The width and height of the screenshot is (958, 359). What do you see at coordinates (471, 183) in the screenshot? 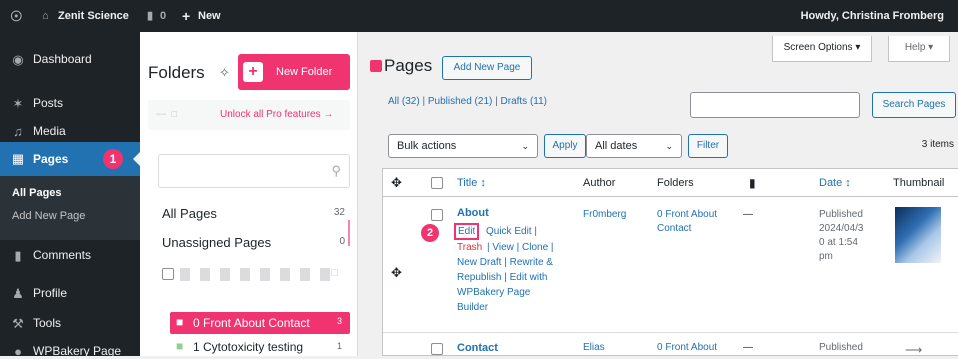
I see `column-title: Title ↕` at bounding box center [471, 183].